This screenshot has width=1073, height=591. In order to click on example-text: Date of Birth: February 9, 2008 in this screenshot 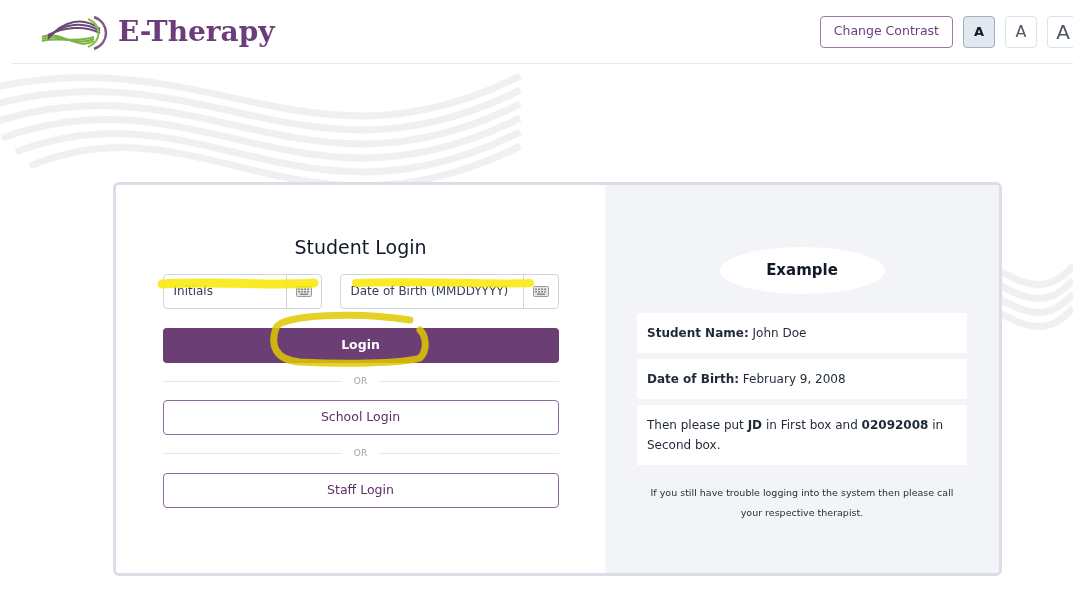, I will do `click(746, 379)`.